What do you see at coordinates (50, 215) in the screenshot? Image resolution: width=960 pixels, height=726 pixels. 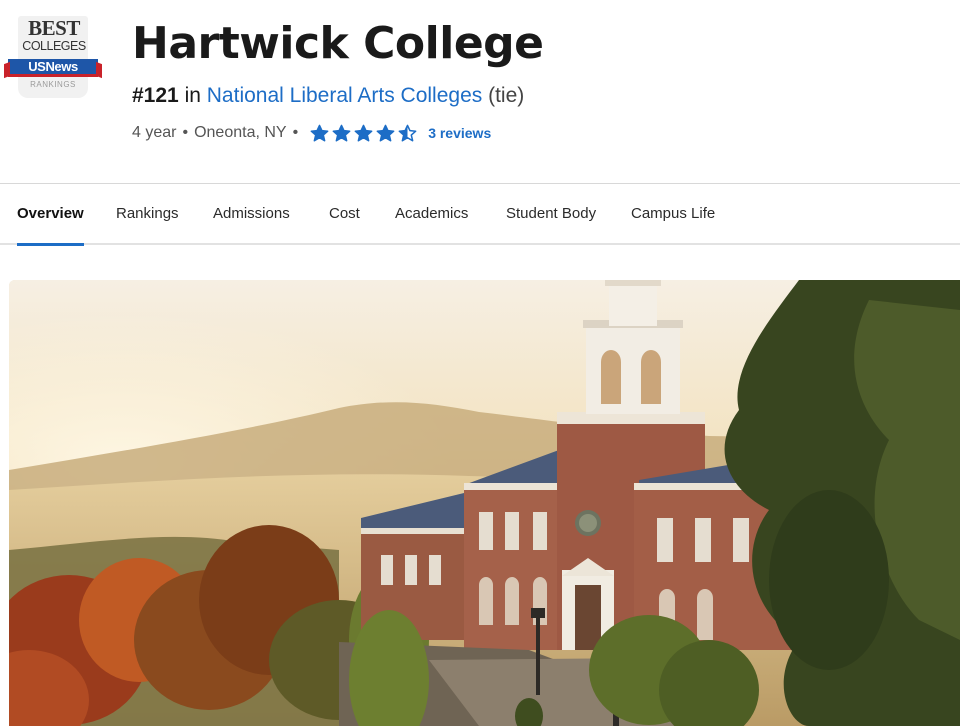 I see `tab-overview: Overview` at bounding box center [50, 215].